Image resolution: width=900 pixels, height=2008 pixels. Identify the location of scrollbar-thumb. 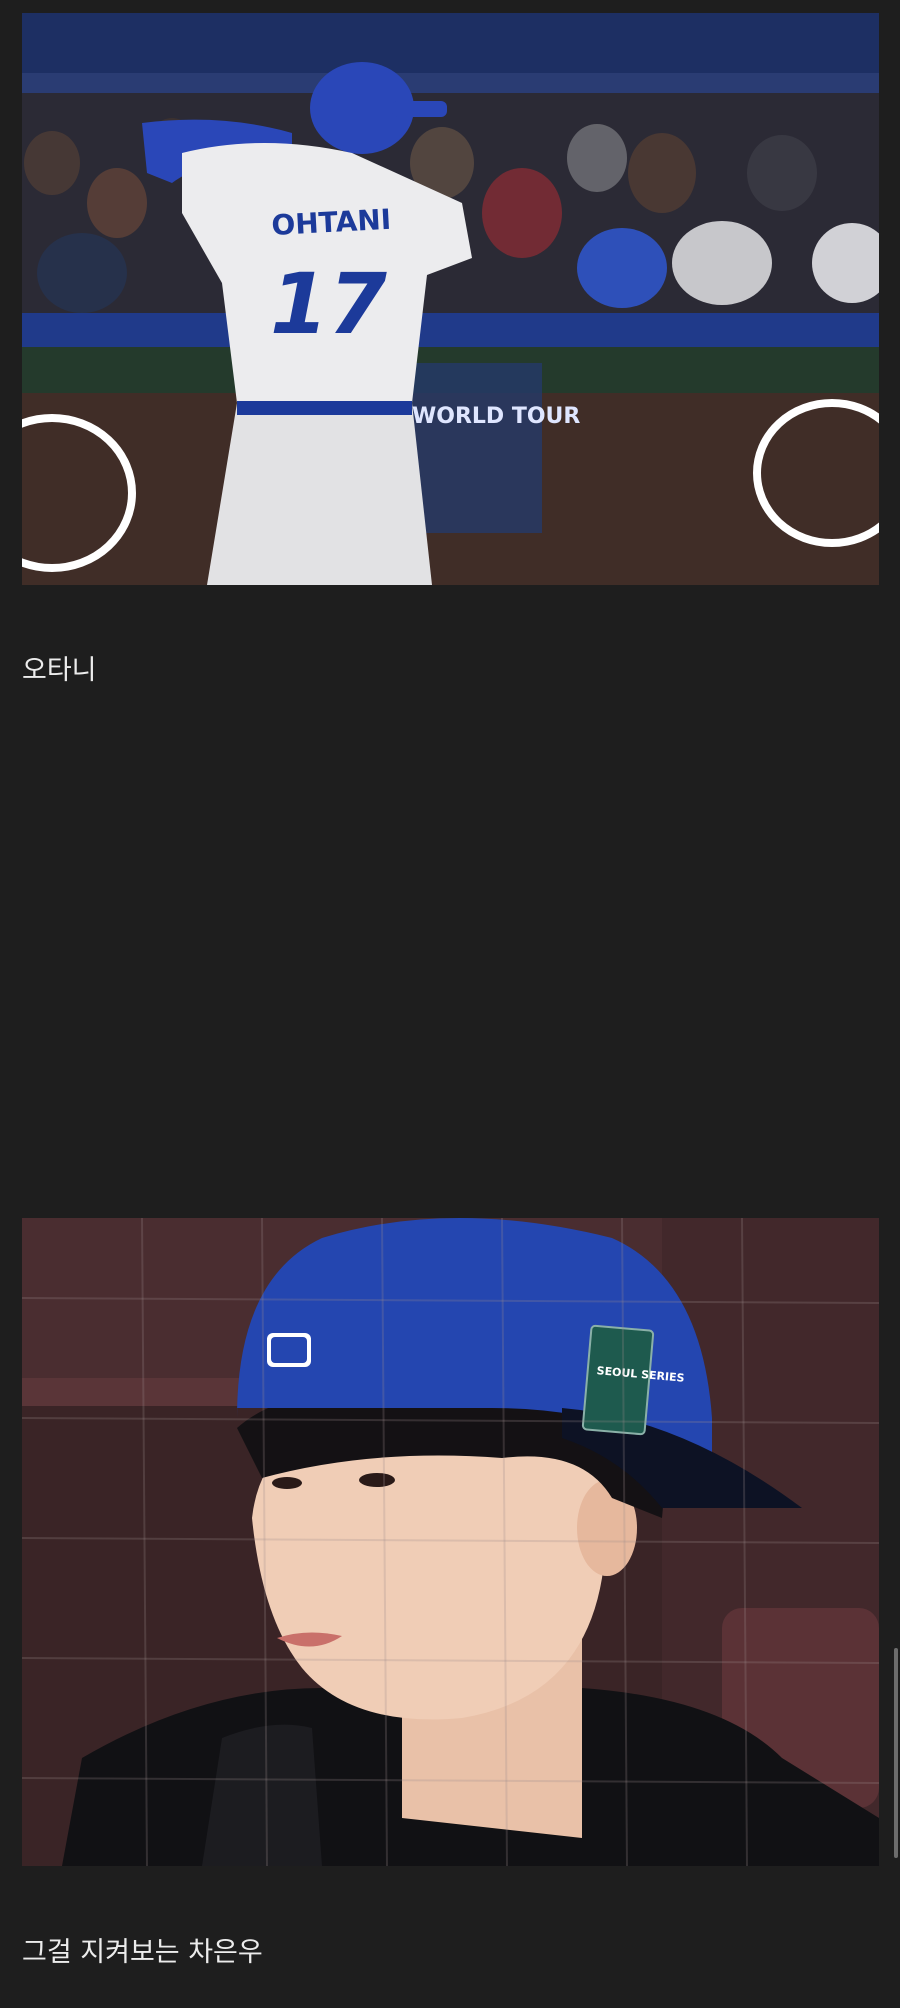
(896, 1753).